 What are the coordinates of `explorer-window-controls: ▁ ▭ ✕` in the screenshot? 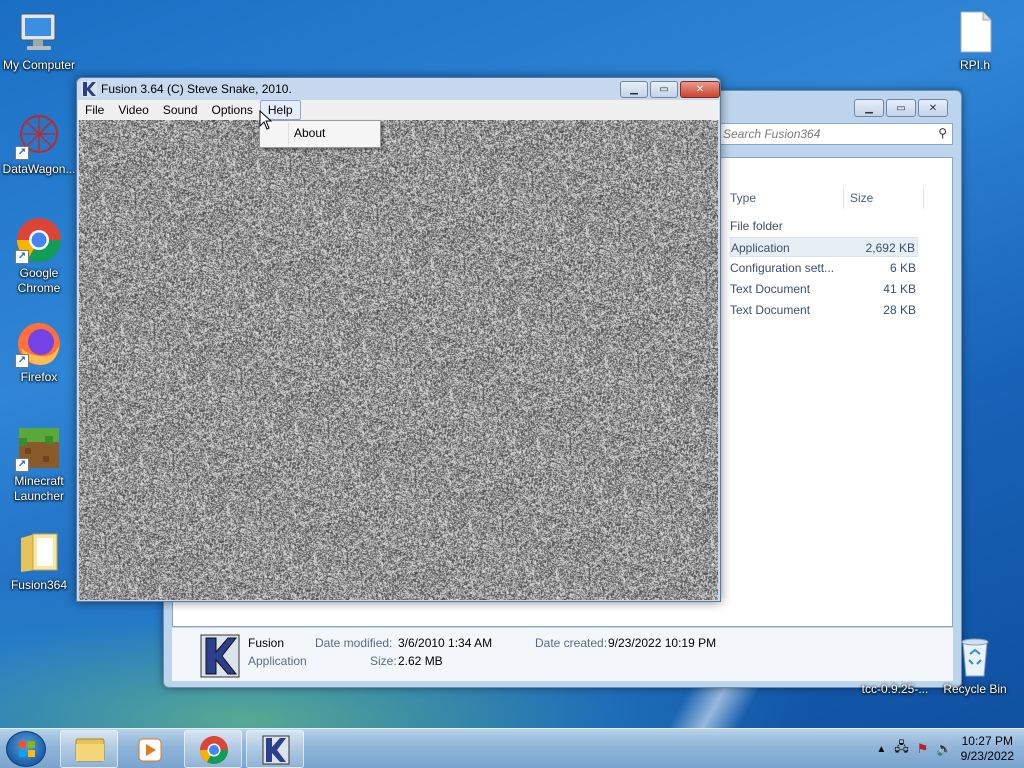 It's located at (901, 108).